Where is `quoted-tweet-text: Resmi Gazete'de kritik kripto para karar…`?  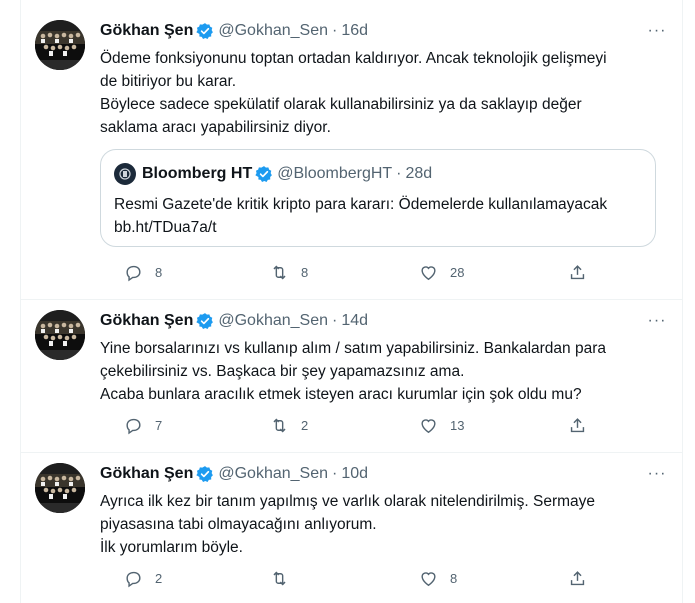 quoted-tweet-text: Resmi Gazete'de kritik kripto para karar… is located at coordinates (360, 216).